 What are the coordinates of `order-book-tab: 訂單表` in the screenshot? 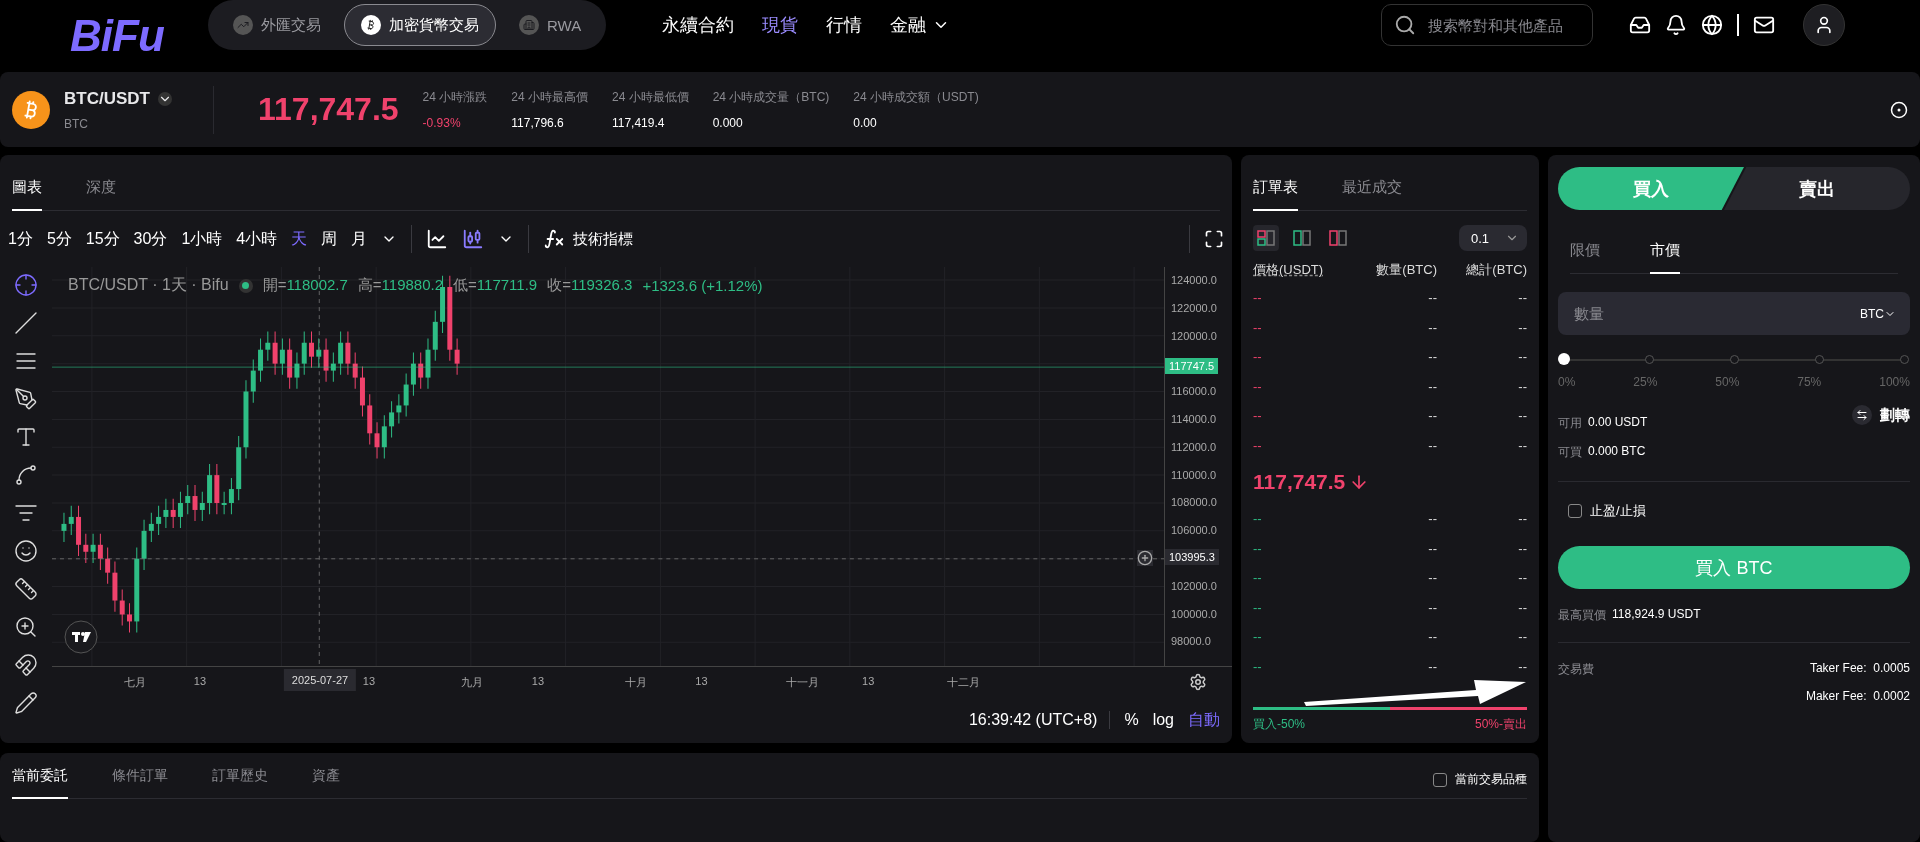 It's located at (1275, 194).